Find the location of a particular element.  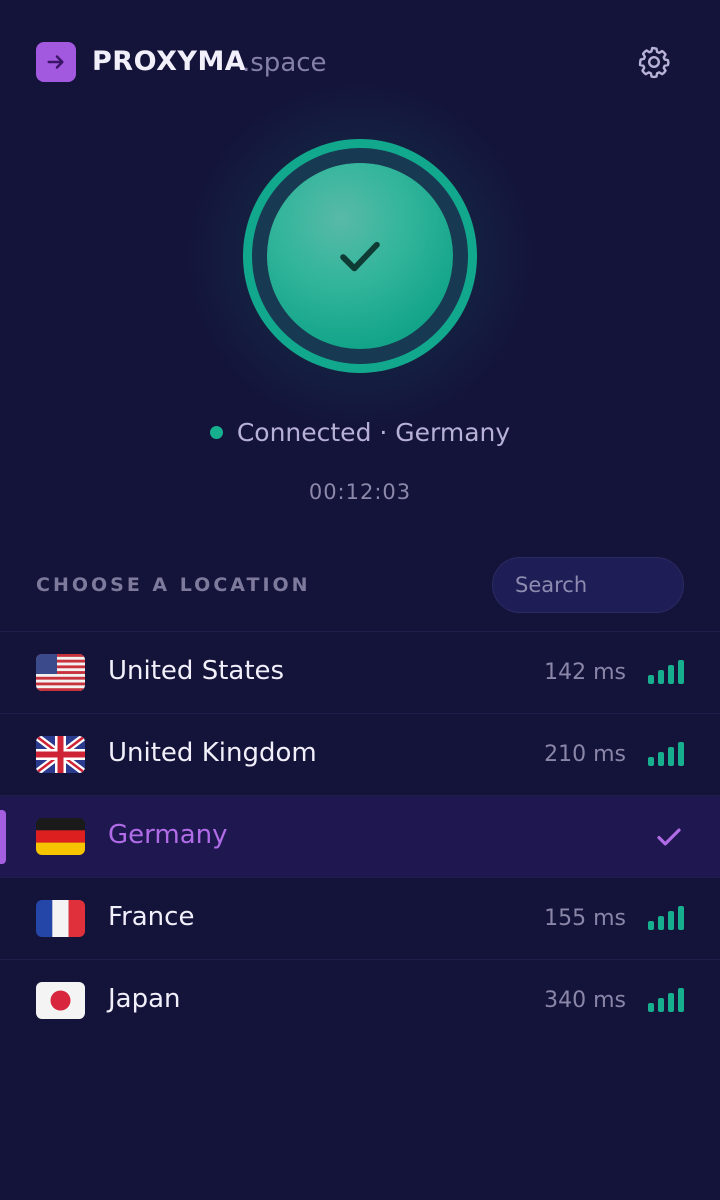

country-name: United Kingdom is located at coordinates (212, 753).